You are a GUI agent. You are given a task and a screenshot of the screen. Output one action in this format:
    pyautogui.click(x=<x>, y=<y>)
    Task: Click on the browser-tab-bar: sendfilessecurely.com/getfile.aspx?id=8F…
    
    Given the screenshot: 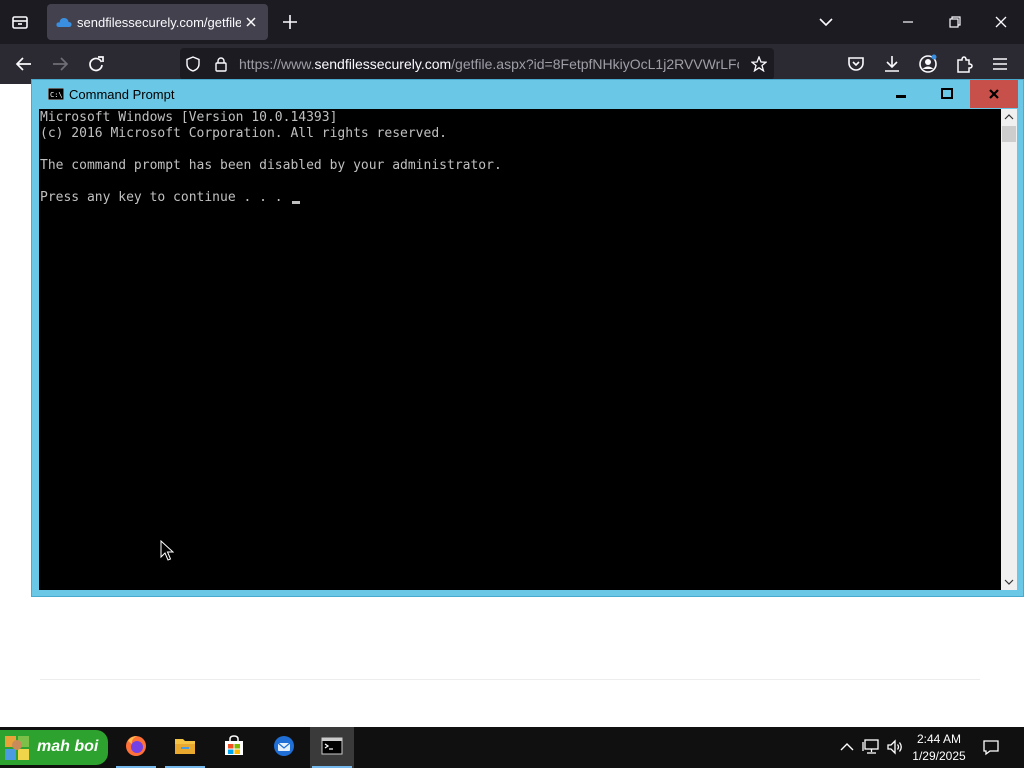 What is the action you would take?
    pyautogui.click(x=512, y=22)
    